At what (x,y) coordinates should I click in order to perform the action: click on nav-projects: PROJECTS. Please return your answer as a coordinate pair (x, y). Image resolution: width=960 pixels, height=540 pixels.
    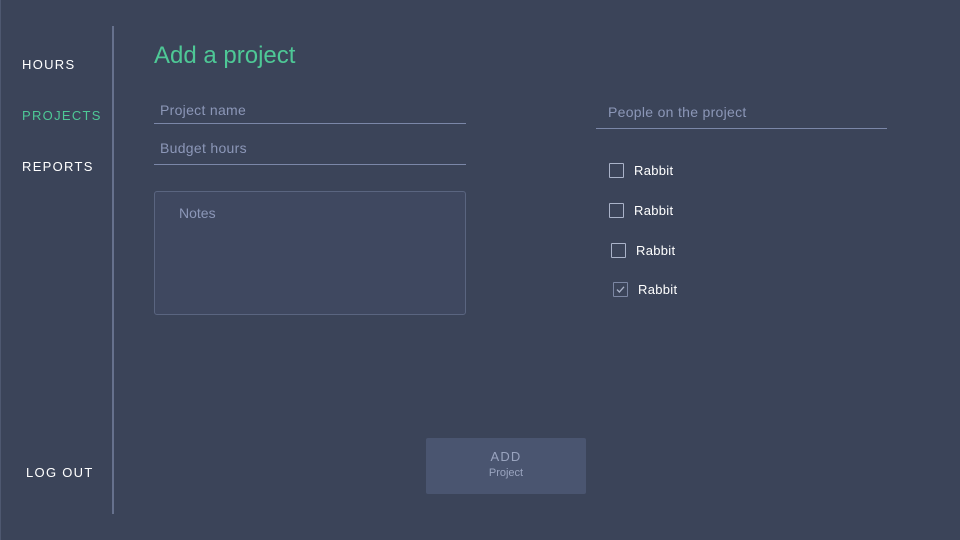
    Looking at the image, I should click on (62, 116).